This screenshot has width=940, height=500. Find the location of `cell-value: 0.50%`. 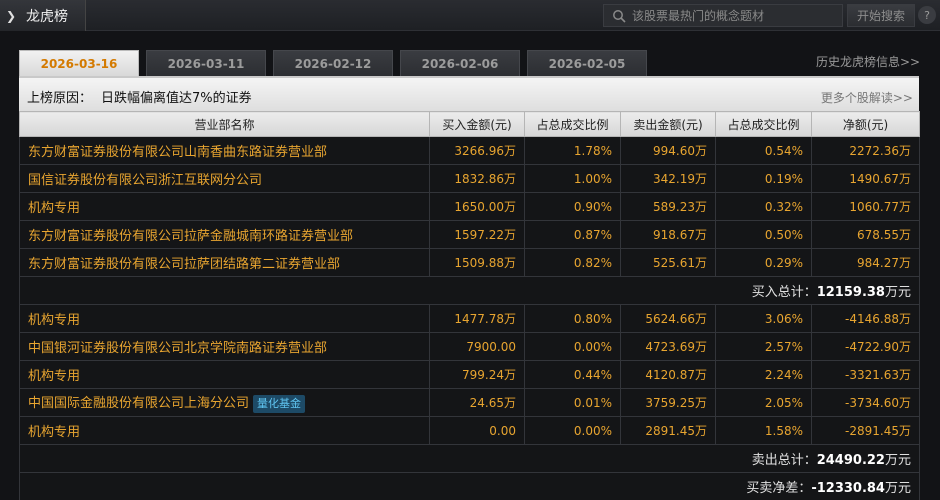

cell-value: 0.50% is located at coordinates (783, 234).